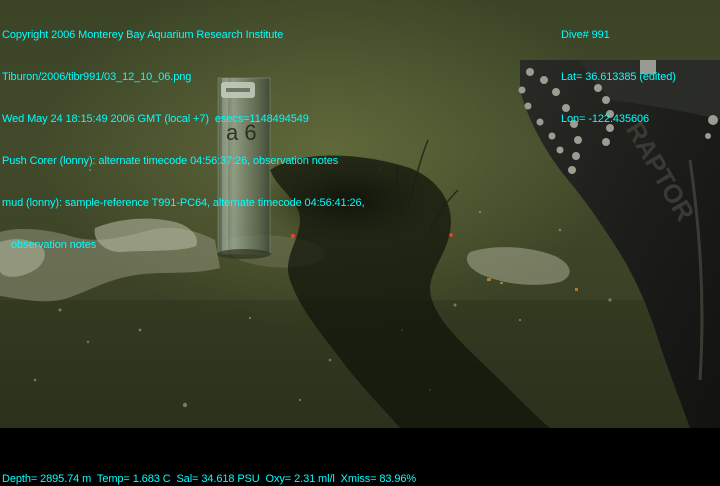 The width and height of the screenshot is (720, 486). Describe the element at coordinates (54, 245) in the screenshot. I see `annotation-mud-continued: observation notes` at that location.